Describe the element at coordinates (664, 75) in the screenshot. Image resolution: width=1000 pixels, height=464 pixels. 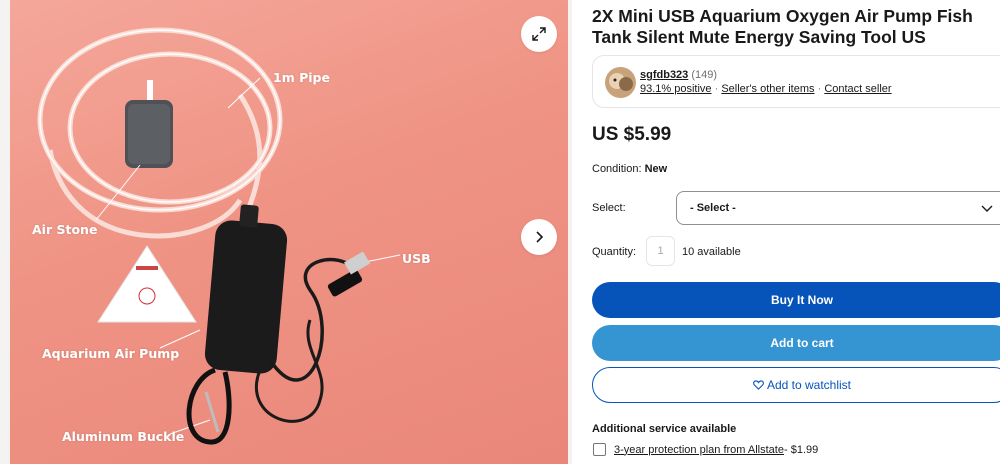
I see `seller-name-link: sgfdb323` at that location.